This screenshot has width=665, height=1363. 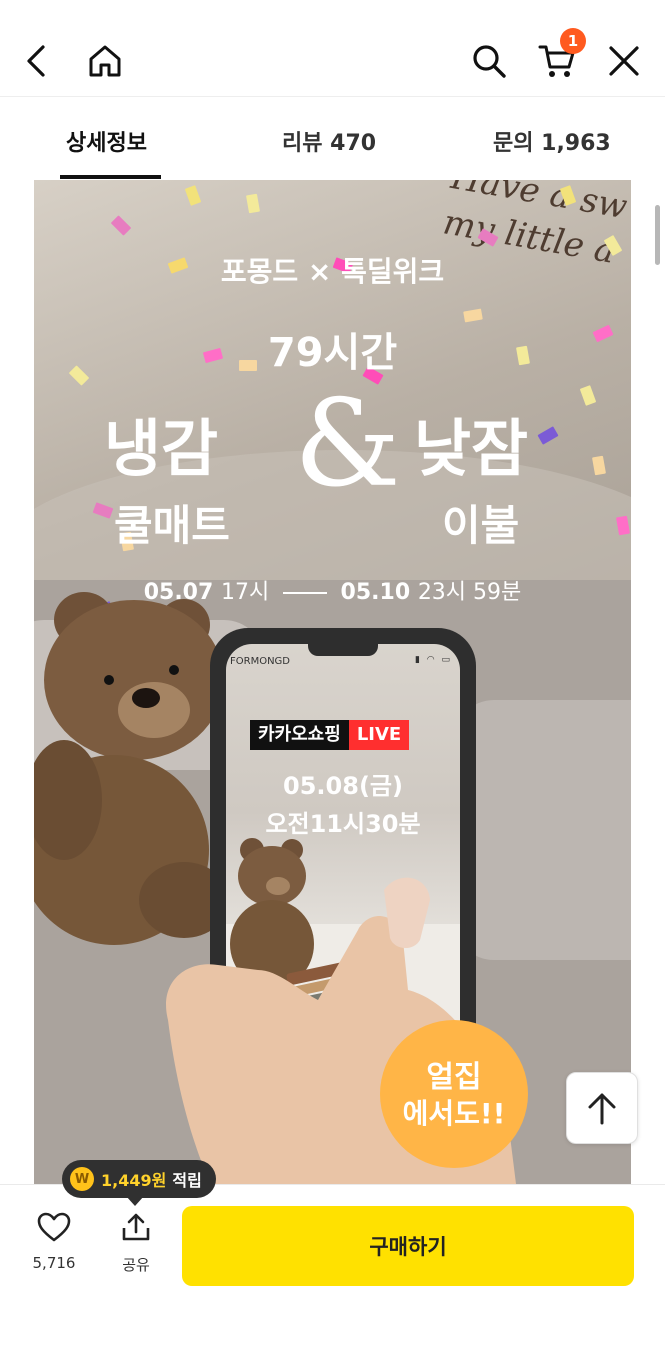 I want to click on phone-brand-text: FORMONGD, so click(x=260, y=661).